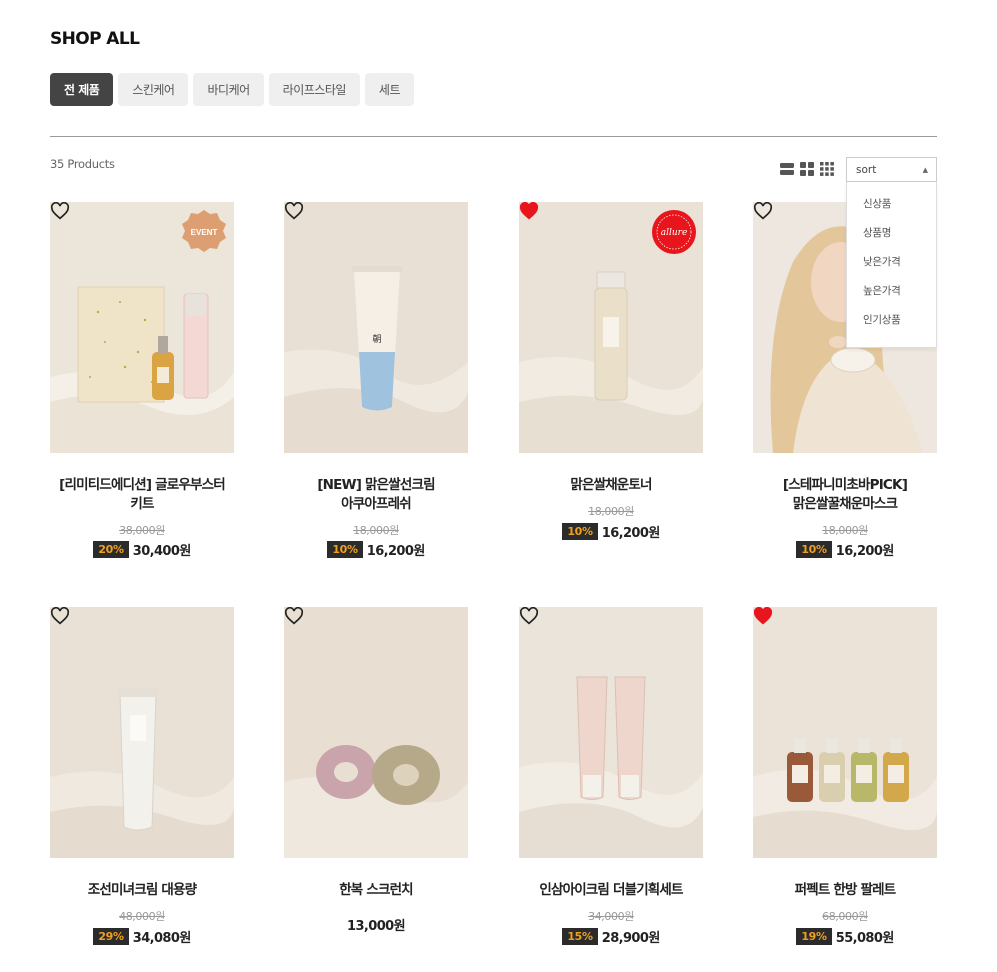  Describe the element at coordinates (891, 169) in the screenshot. I see `sort-select: sort ▲` at that location.